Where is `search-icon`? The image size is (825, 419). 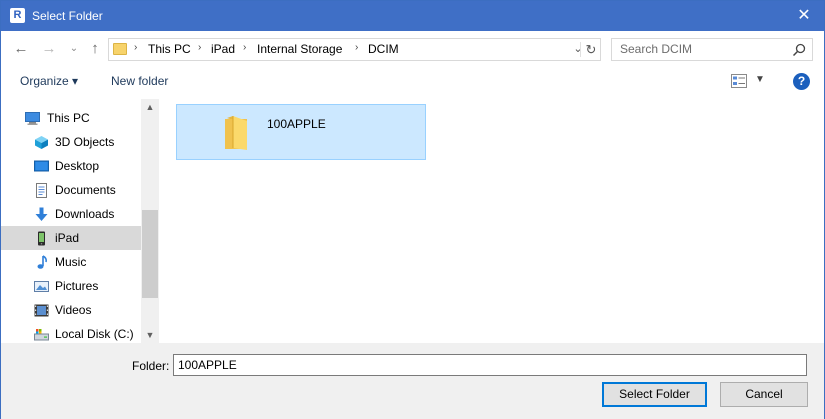 search-icon is located at coordinates (799, 50).